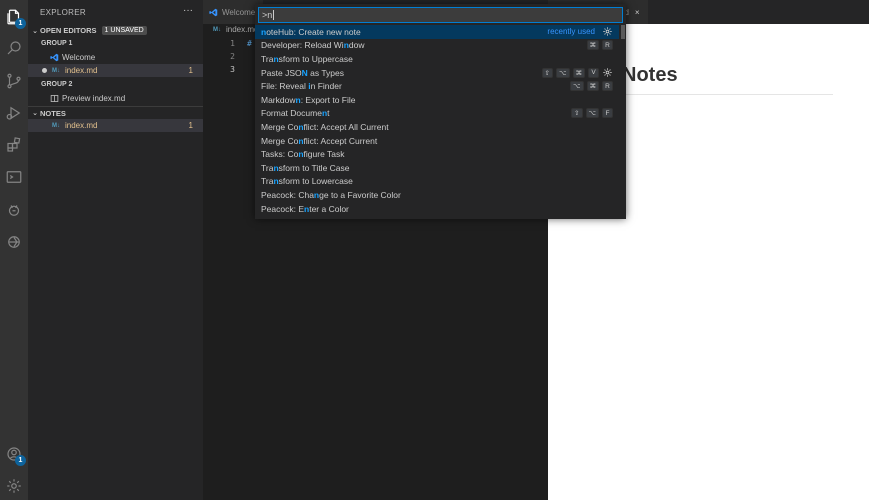  I want to click on notes-section: ⌄ NOTES, so click(115, 112).